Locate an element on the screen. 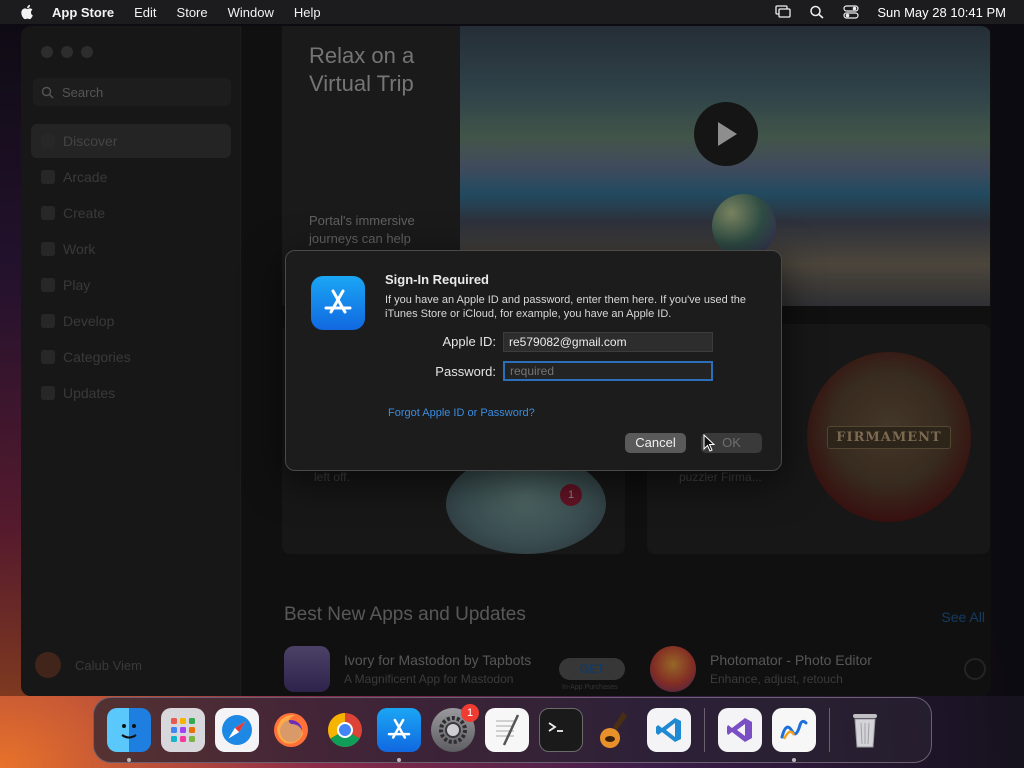 This screenshot has width=1024, height=768. menu-store: Store is located at coordinates (192, 12).